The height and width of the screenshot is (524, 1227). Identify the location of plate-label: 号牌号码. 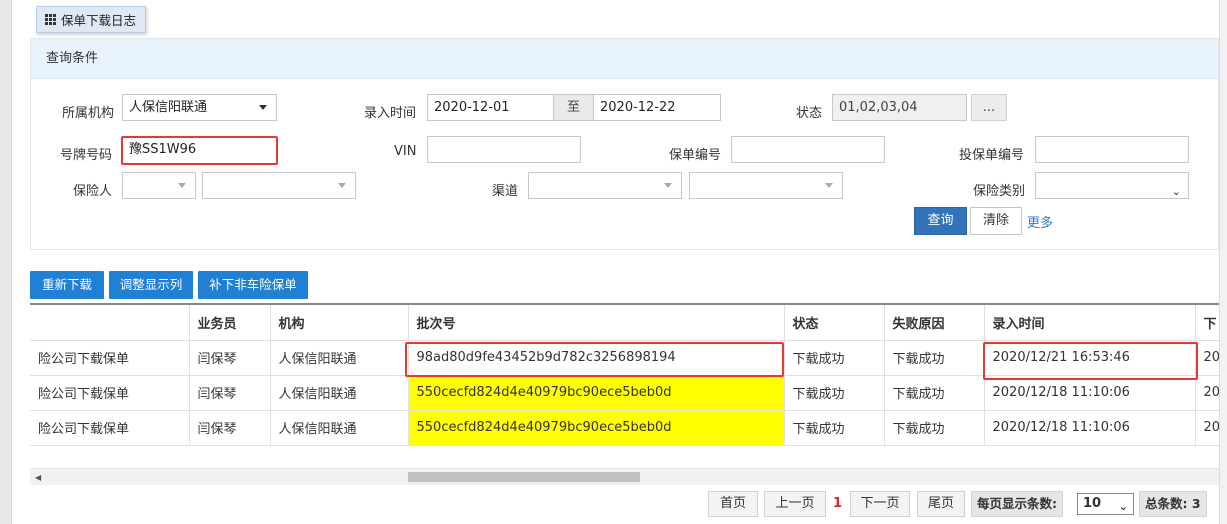
(86, 155).